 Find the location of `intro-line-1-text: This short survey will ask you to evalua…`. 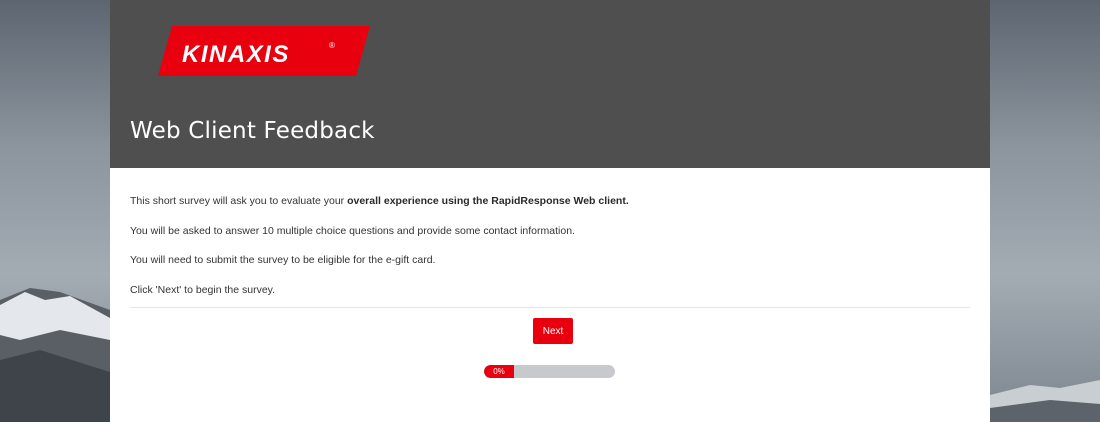

intro-line-1-text: This short survey will ask you to evalua… is located at coordinates (239, 201).